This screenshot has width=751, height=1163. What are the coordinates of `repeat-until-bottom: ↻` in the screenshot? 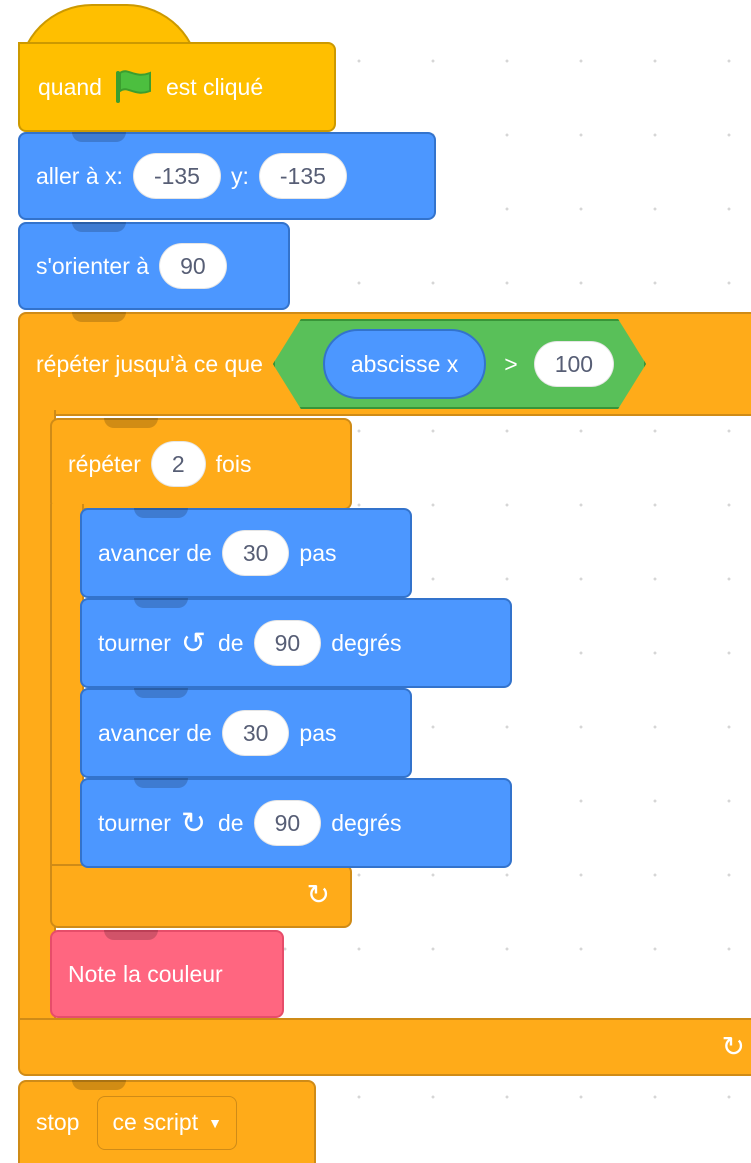 It's located at (384, 1047).